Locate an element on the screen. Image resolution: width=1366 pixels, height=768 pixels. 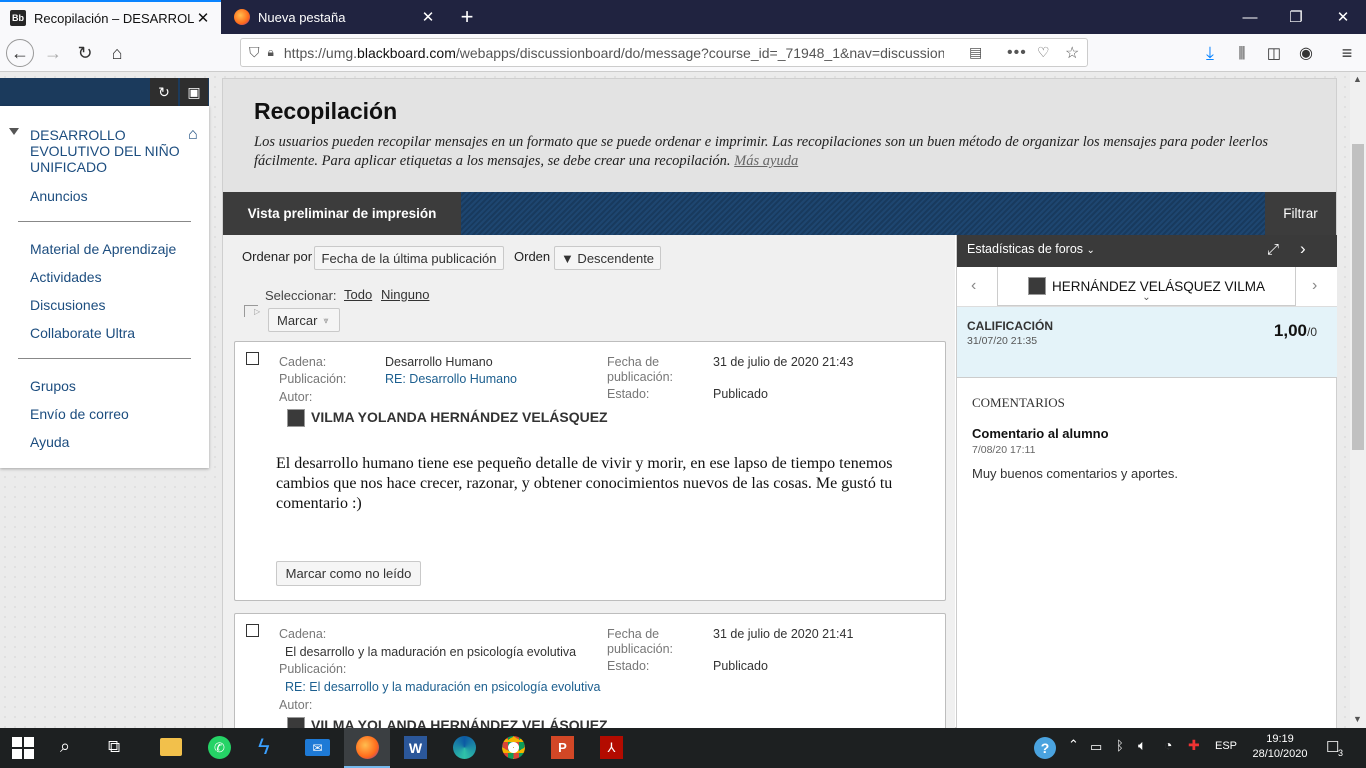
downloads-icon: ⤓ is located at coordinates (1210, 53).